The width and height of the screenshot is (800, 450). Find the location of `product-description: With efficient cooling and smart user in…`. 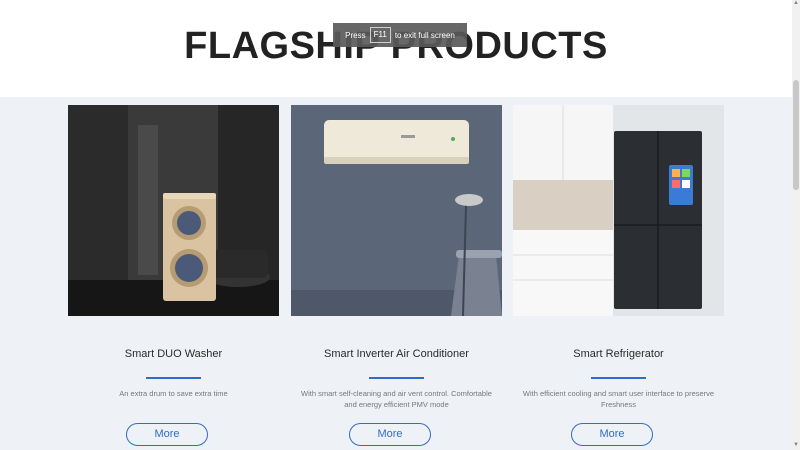

product-description: With efficient cooling and smart user in… is located at coordinates (618, 399).